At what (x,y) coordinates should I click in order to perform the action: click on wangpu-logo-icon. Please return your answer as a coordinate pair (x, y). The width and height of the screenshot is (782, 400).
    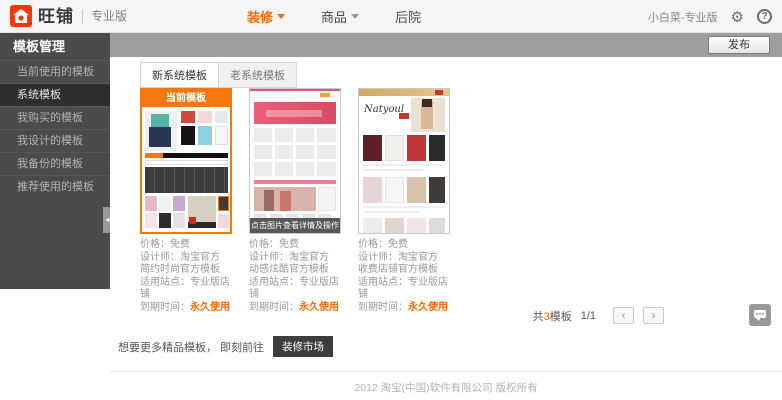
    Looking at the image, I should click on (21, 16).